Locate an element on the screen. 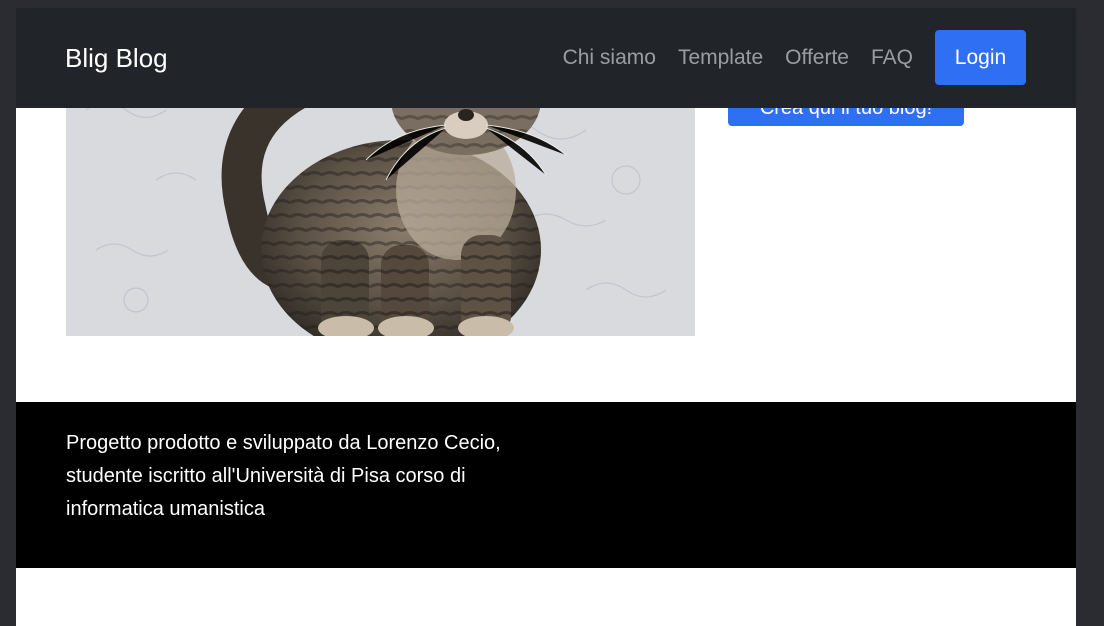 This screenshot has height=626, width=1104. nav-link-template: Template is located at coordinates (720, 58).